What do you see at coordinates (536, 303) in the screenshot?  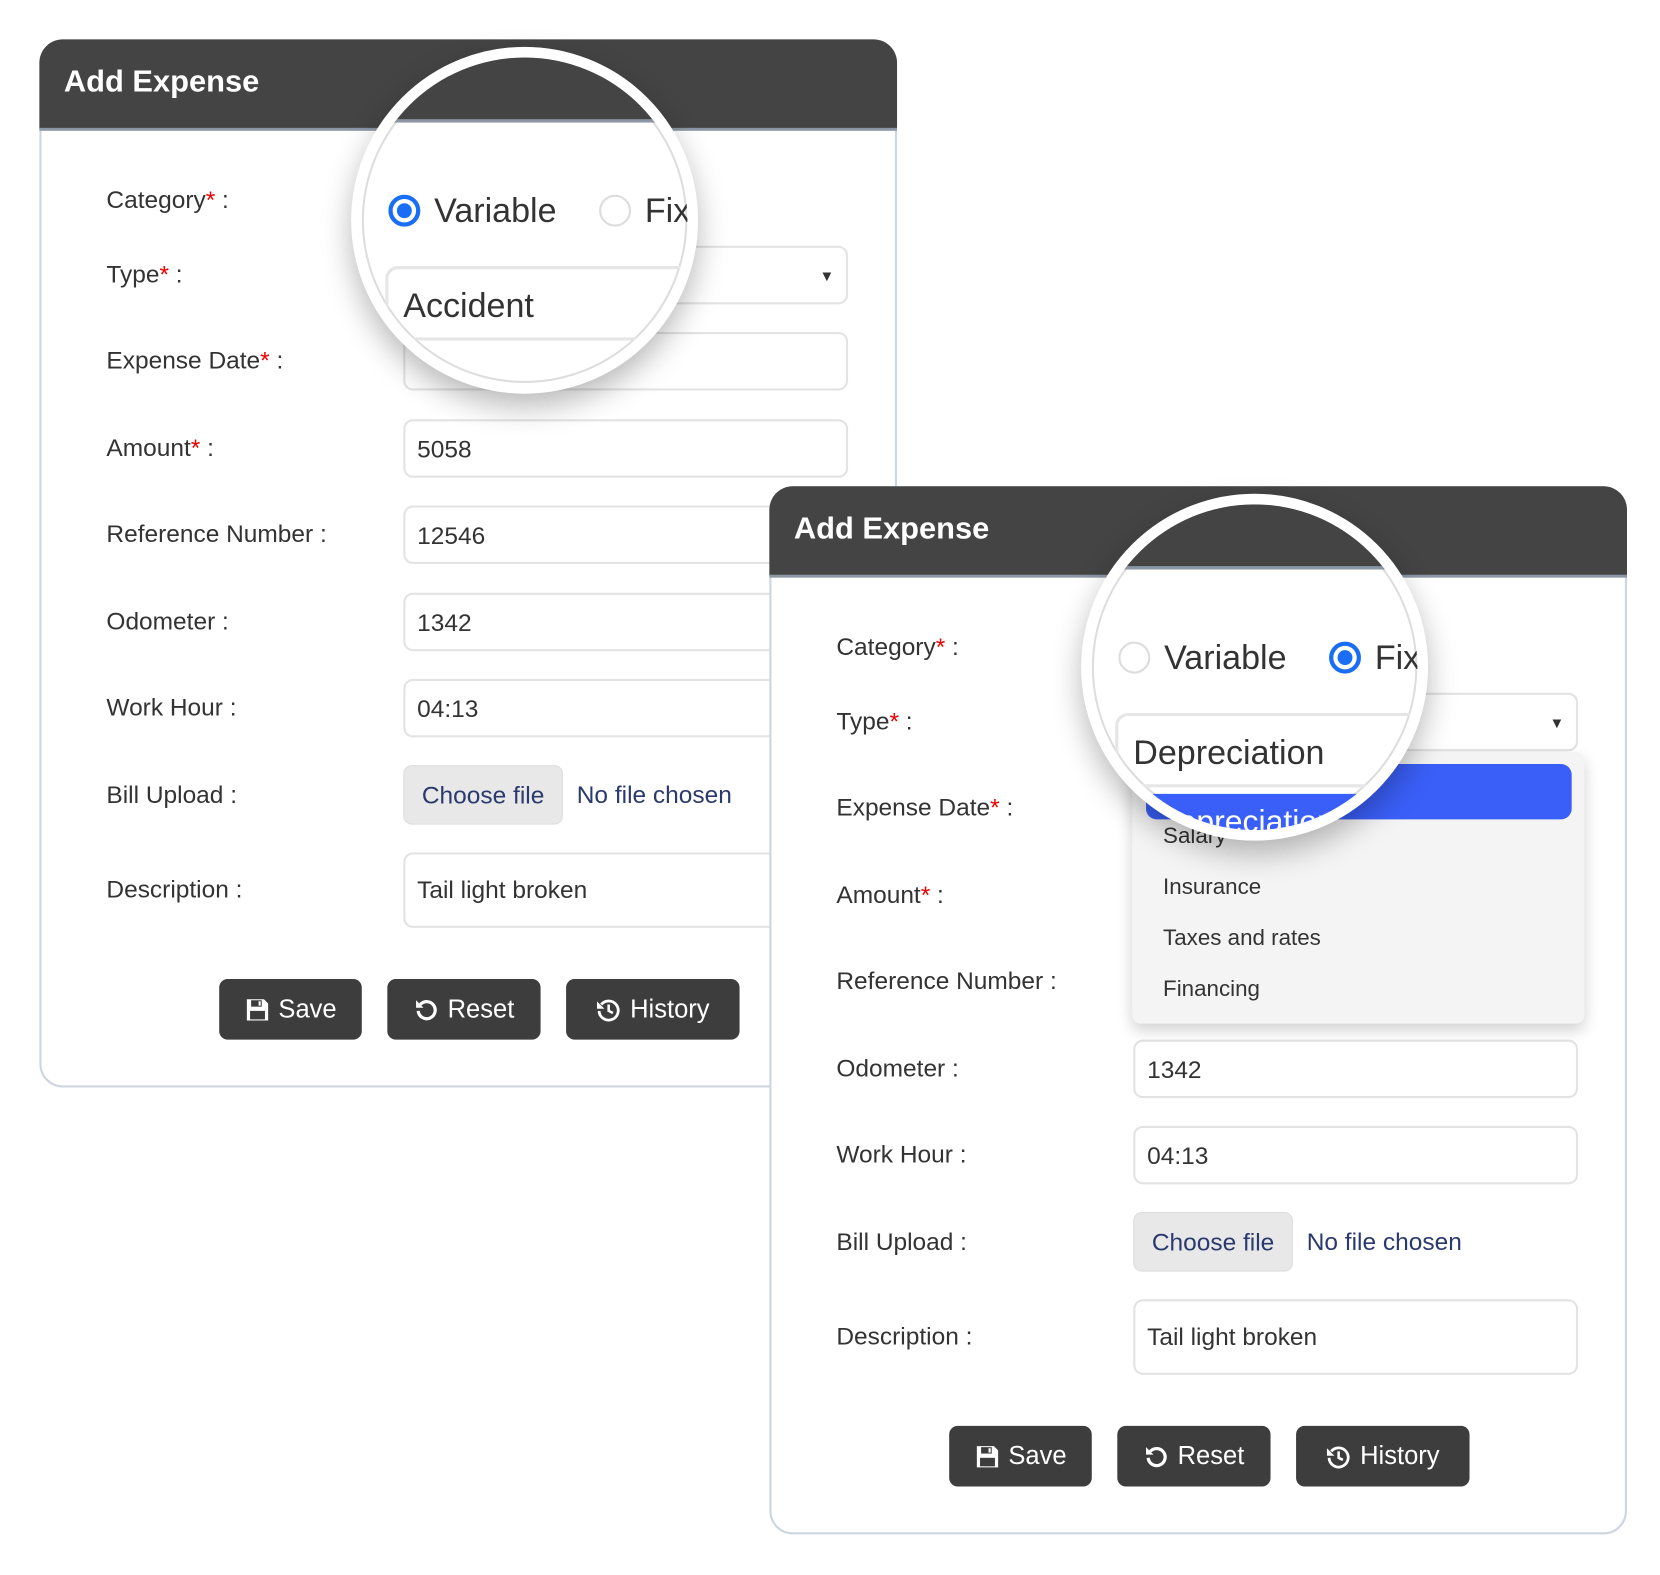 I see `magnified-type-value: Accident` at bounding box center [536, 303].